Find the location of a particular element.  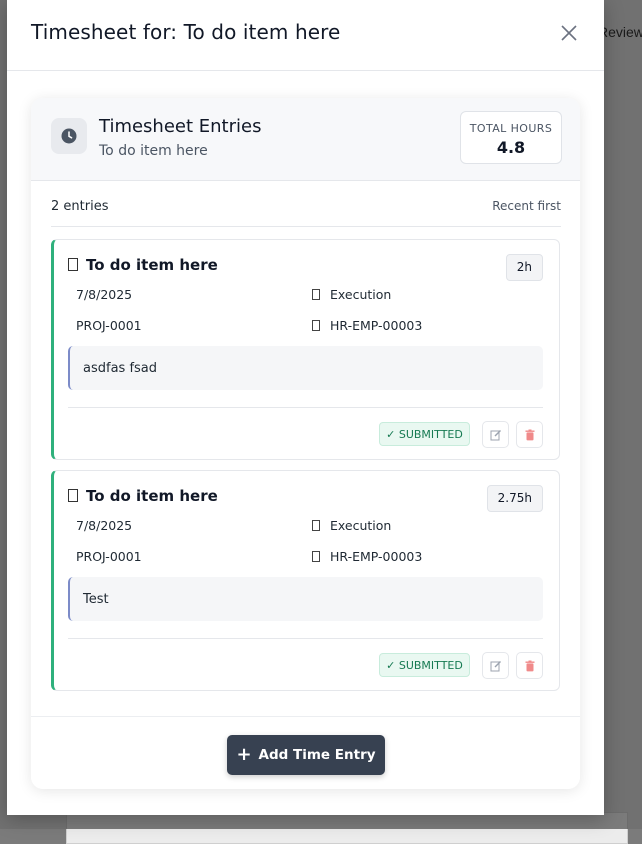

panel-footer: + Add Time Entry is located at coordinates (305, 752).